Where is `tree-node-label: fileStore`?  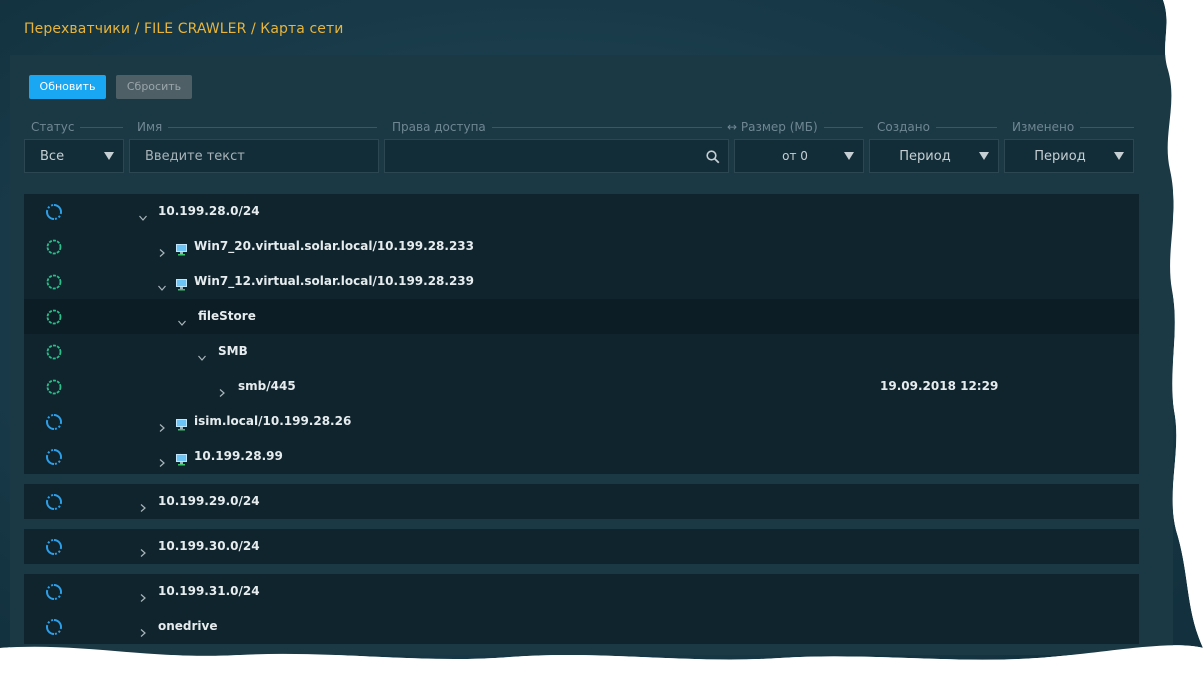 tree-node-label: fileStore is located at coordinates (227, 316).